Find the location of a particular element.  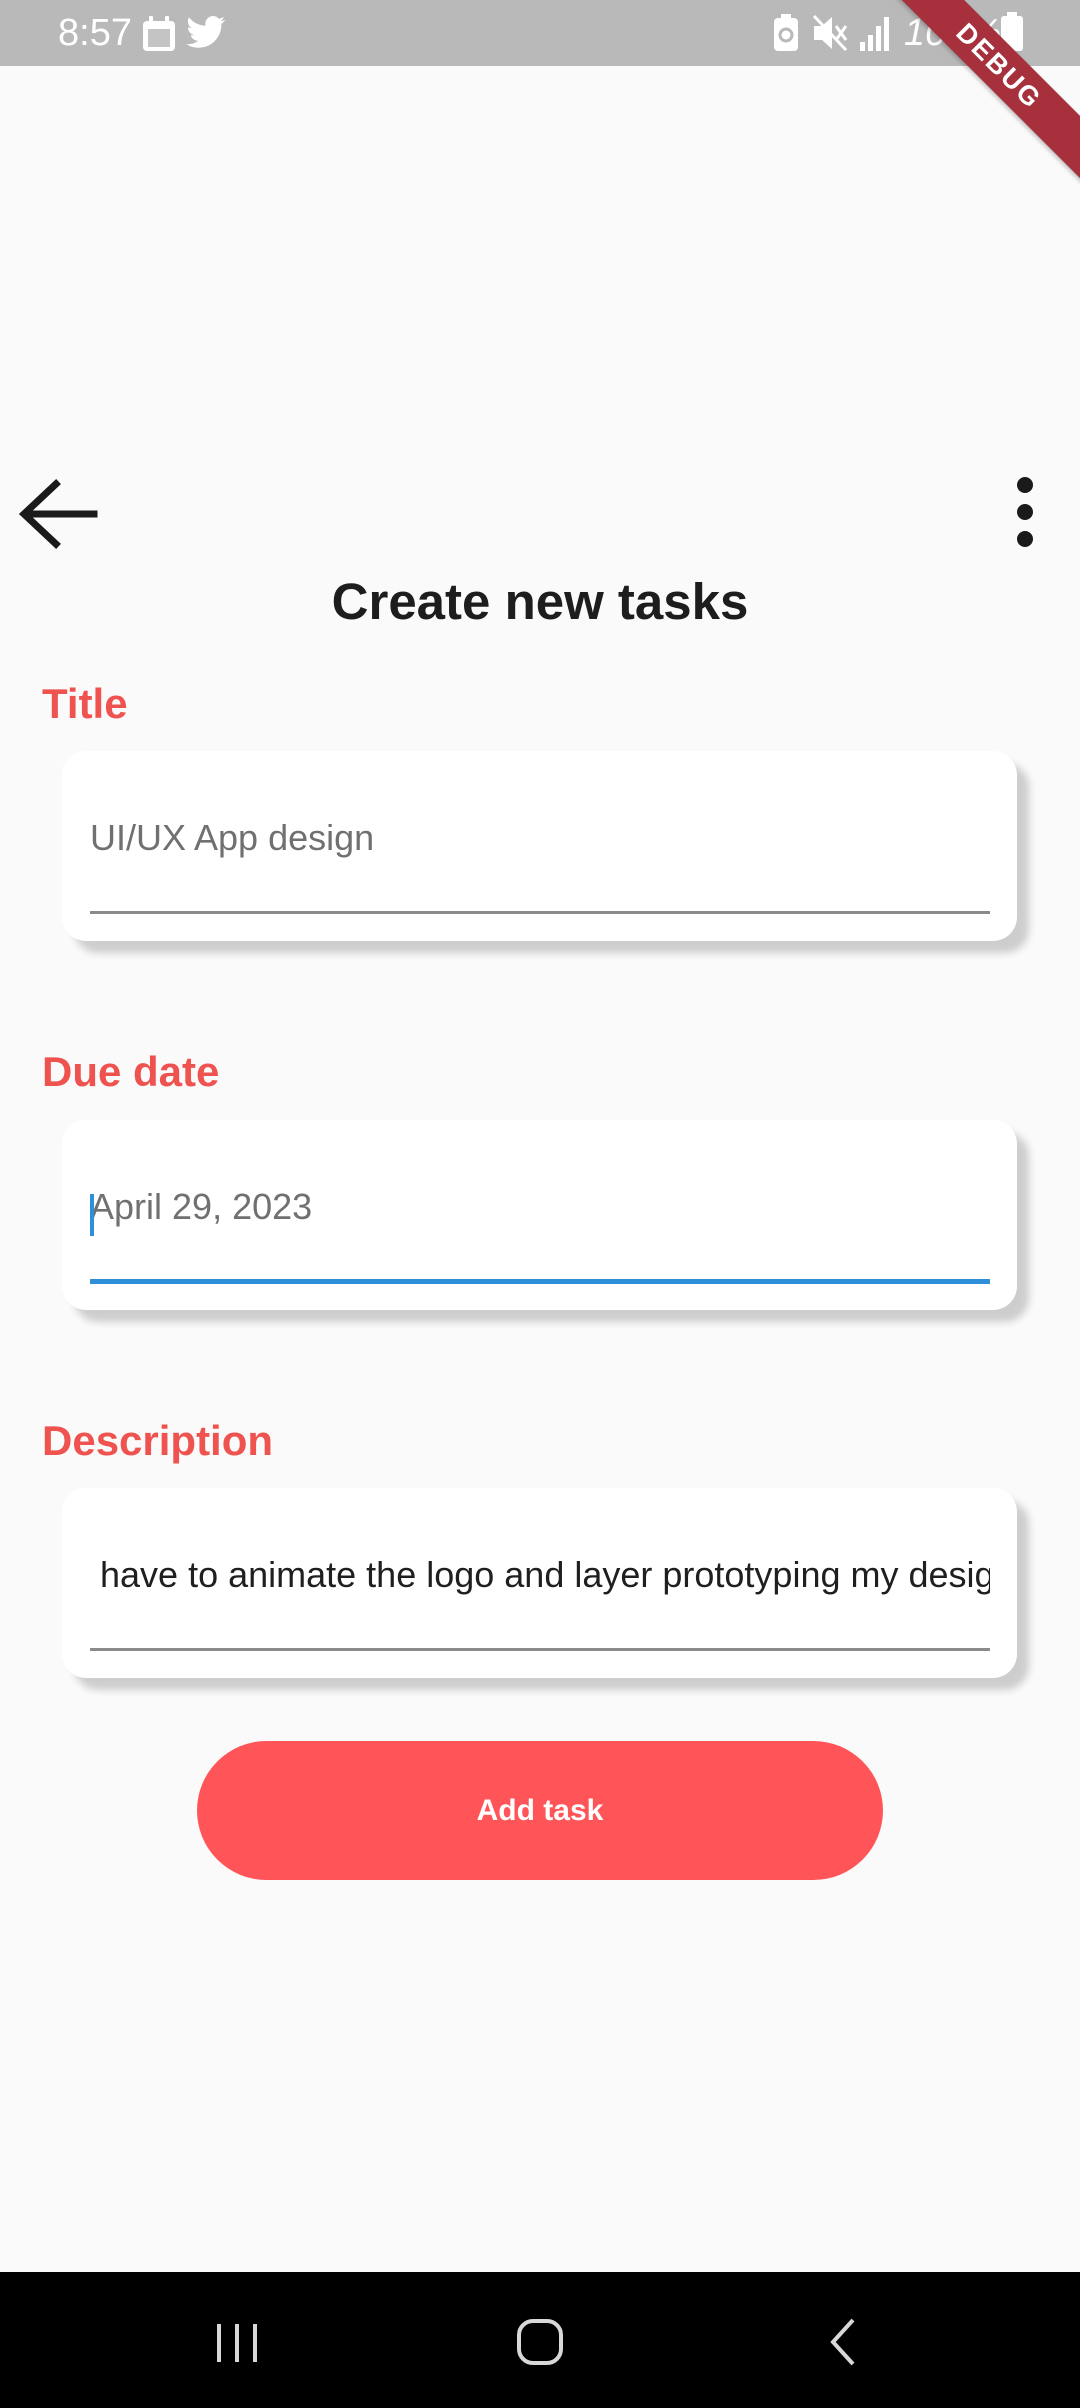

home-icon is located at coordinates (540, 2342).